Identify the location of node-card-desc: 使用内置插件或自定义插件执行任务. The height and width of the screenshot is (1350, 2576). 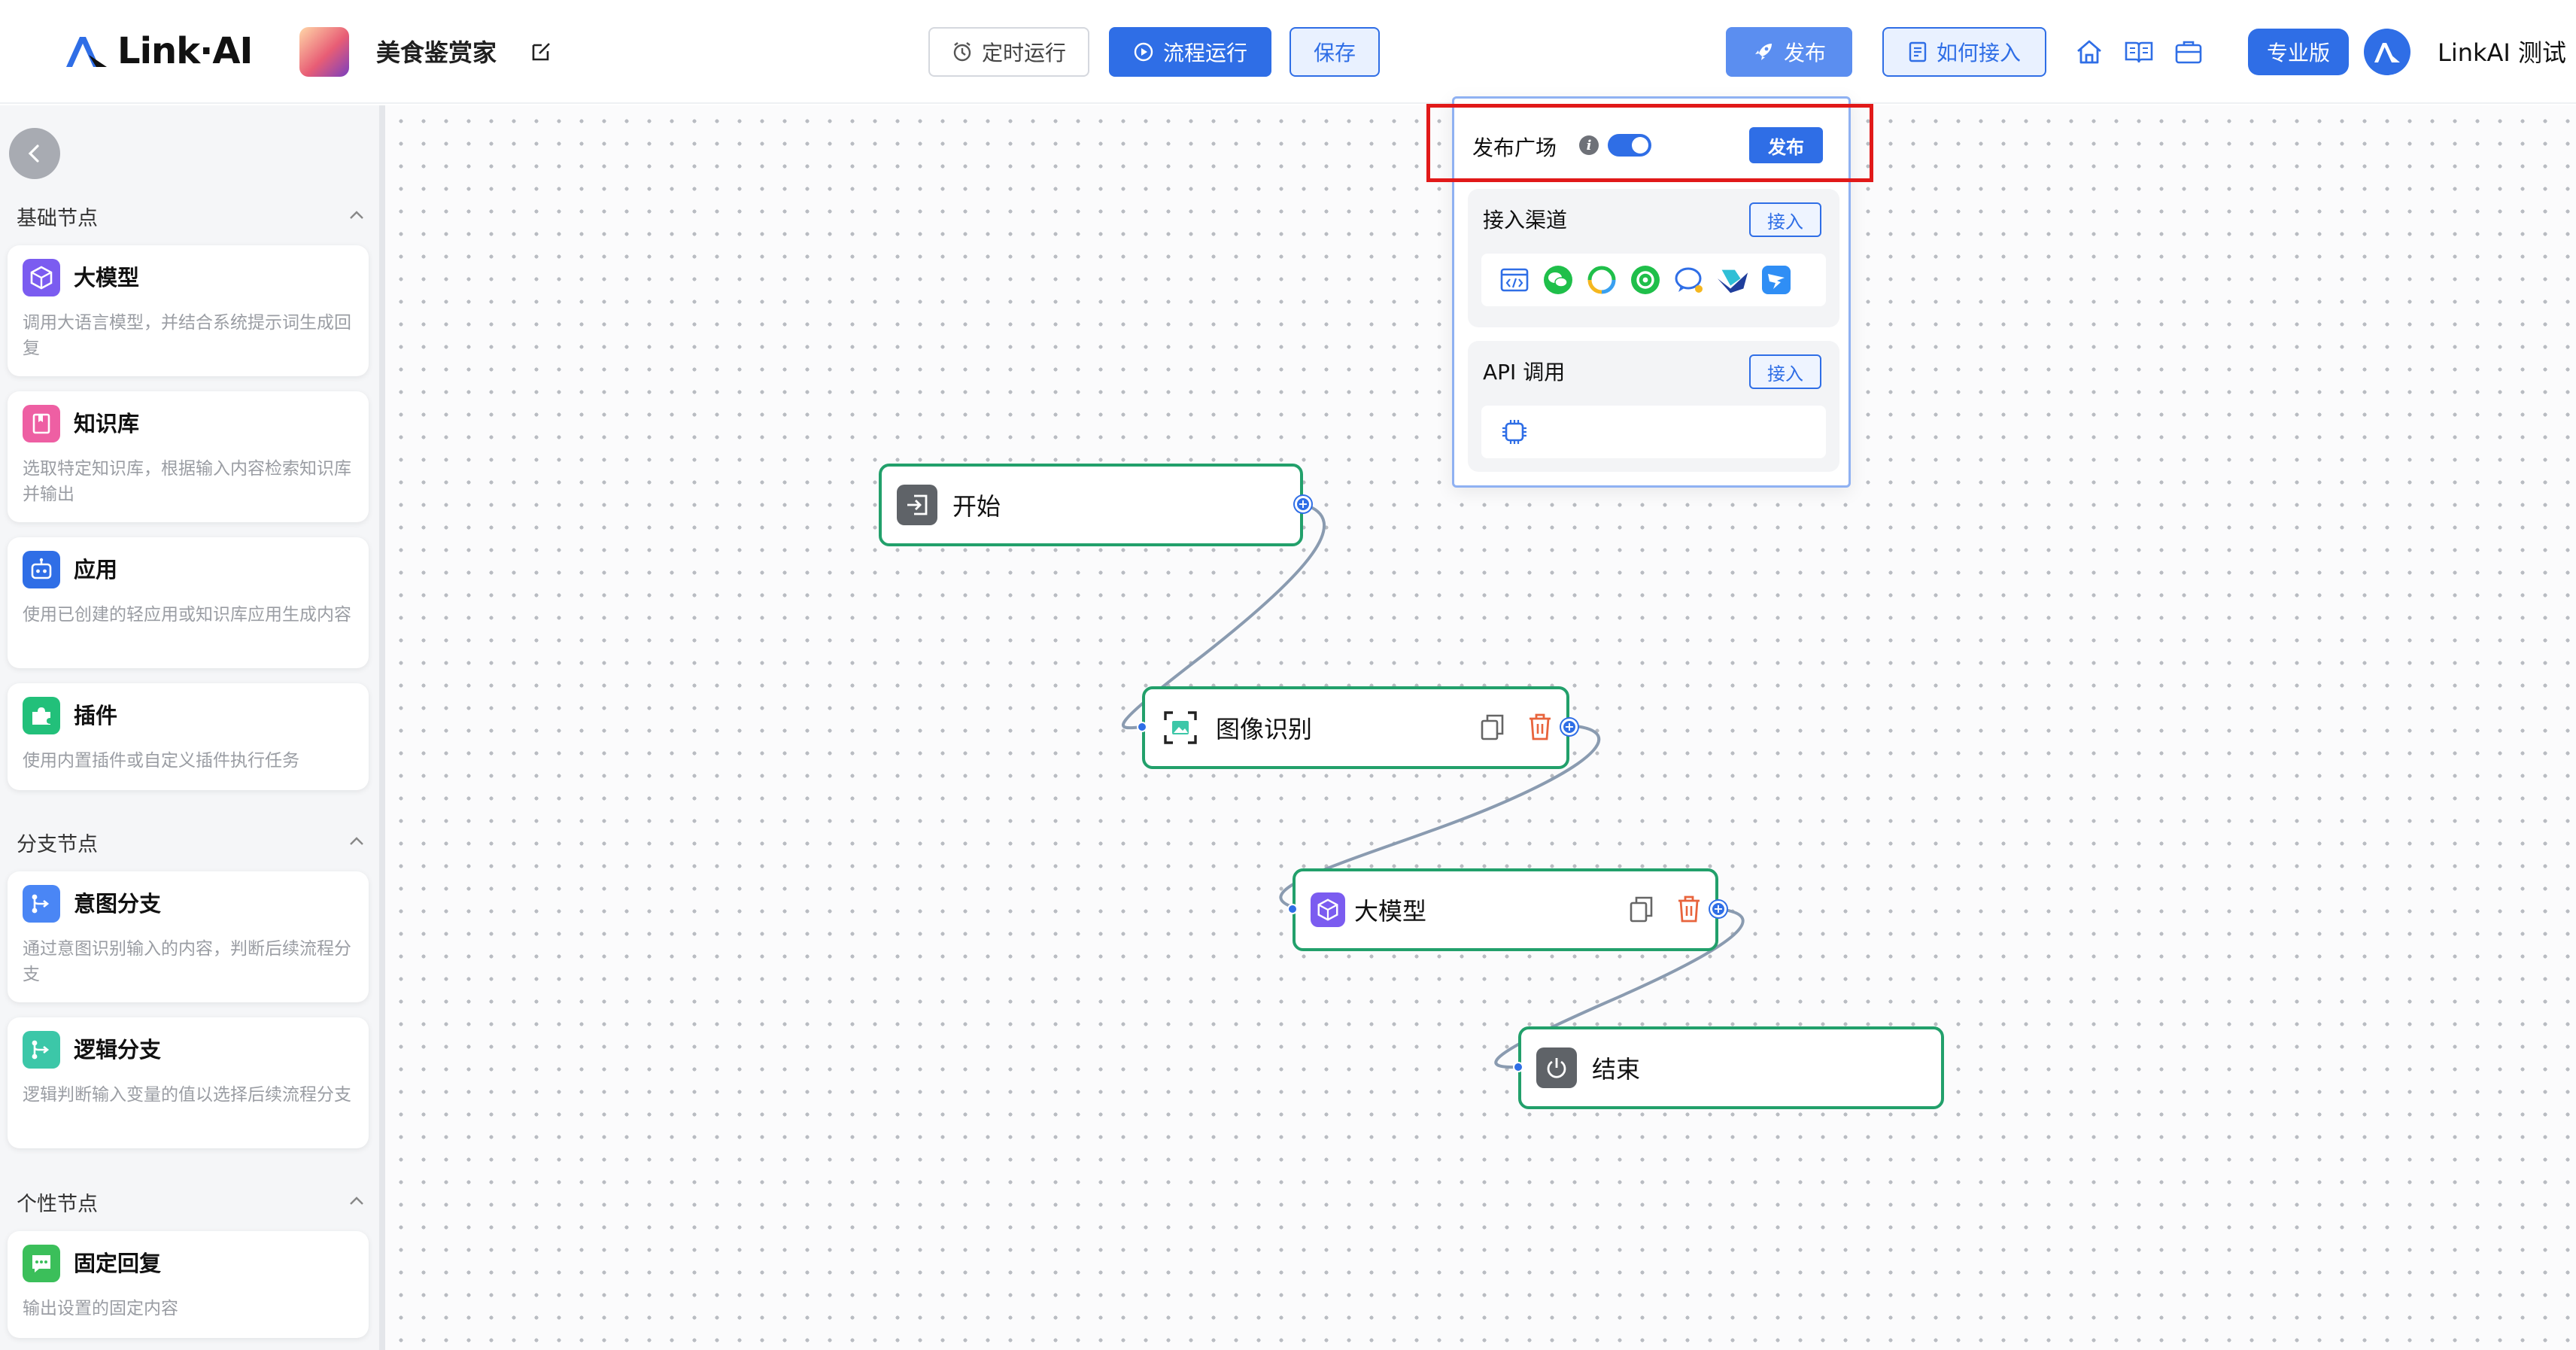
(161, 761).